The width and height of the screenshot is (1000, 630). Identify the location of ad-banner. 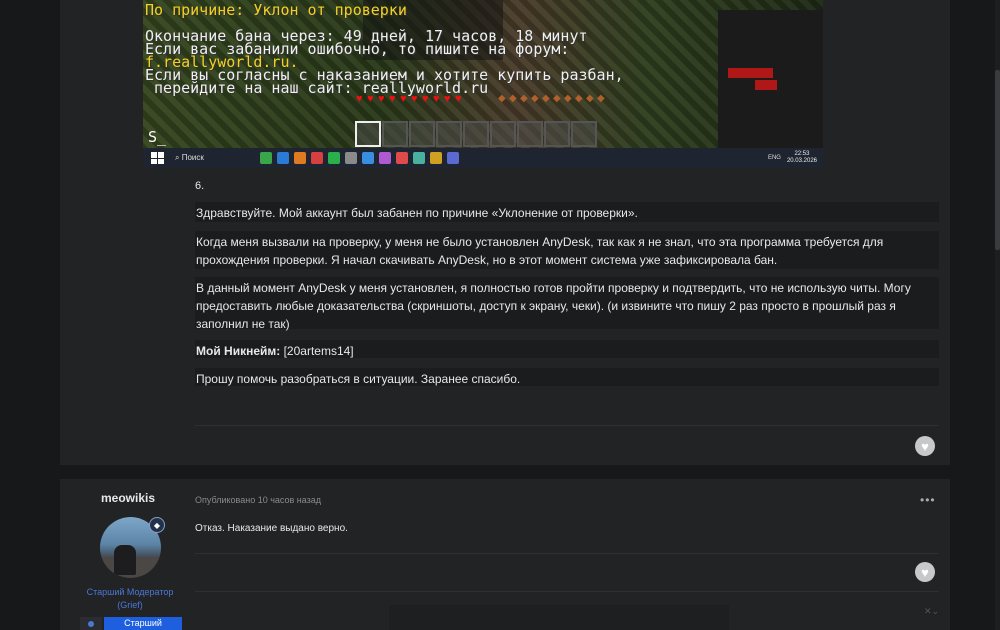
(559, 617).